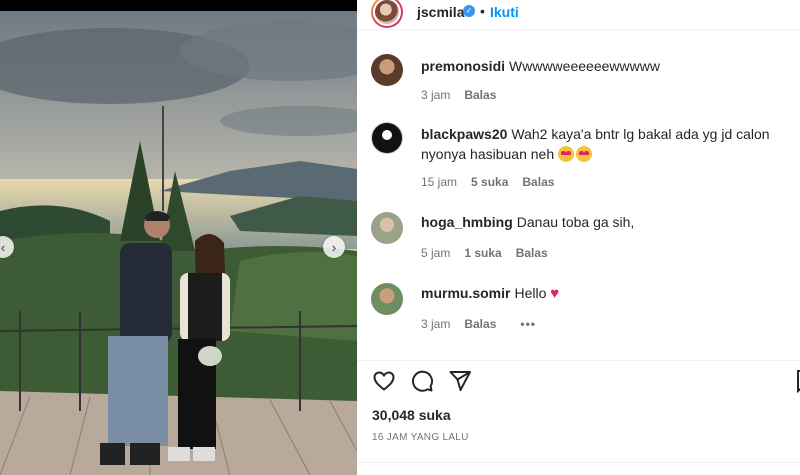 This screenshot has height=475, width=800. What do you see at coordinates (420, 437) in the screenshot?
I see `post-timestamp: 16 JAM YANG LALU` at bounding box center [420, 437].